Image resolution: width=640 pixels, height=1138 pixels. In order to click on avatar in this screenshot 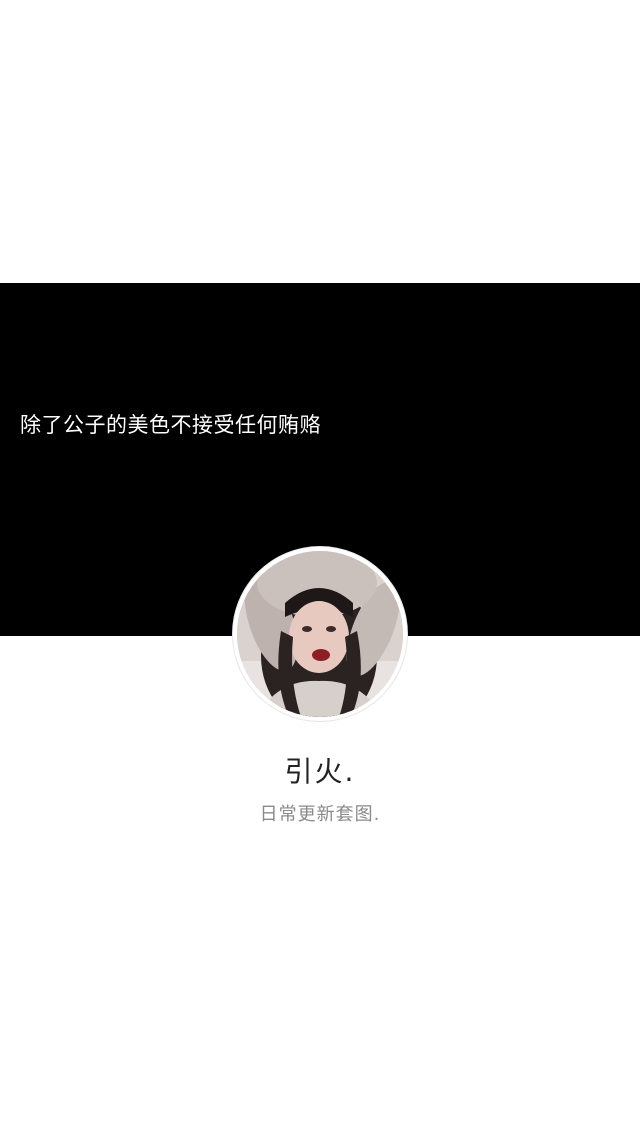, I will do `click(320, 634)`.